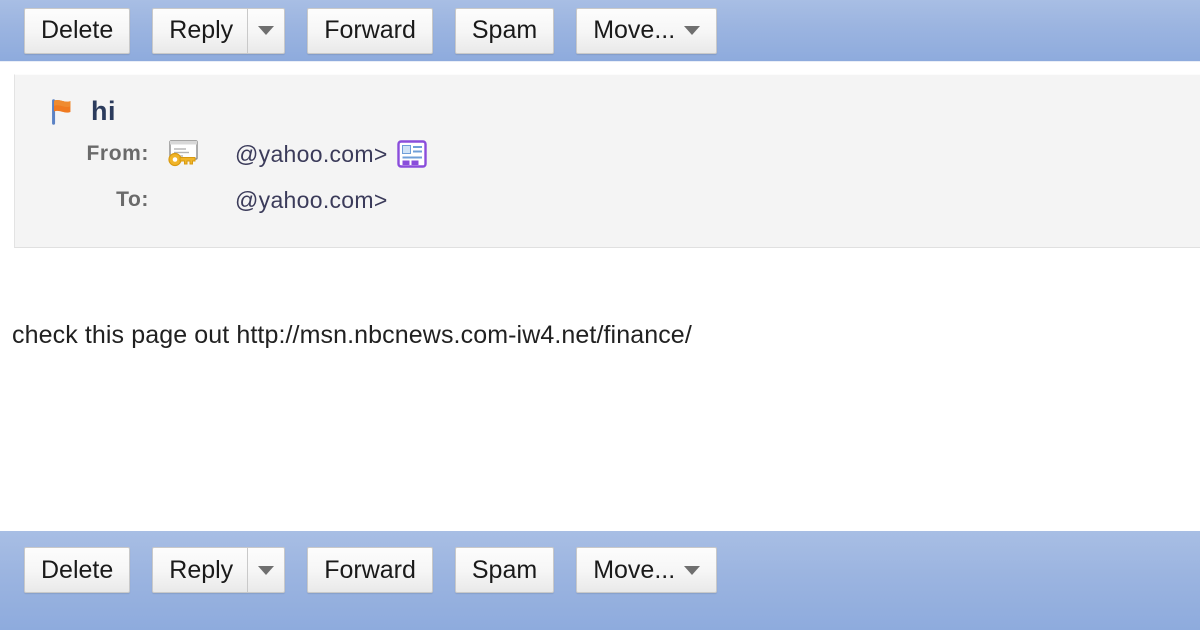  I want to click on from-address: @yahoo.com>, so click(311, 153).